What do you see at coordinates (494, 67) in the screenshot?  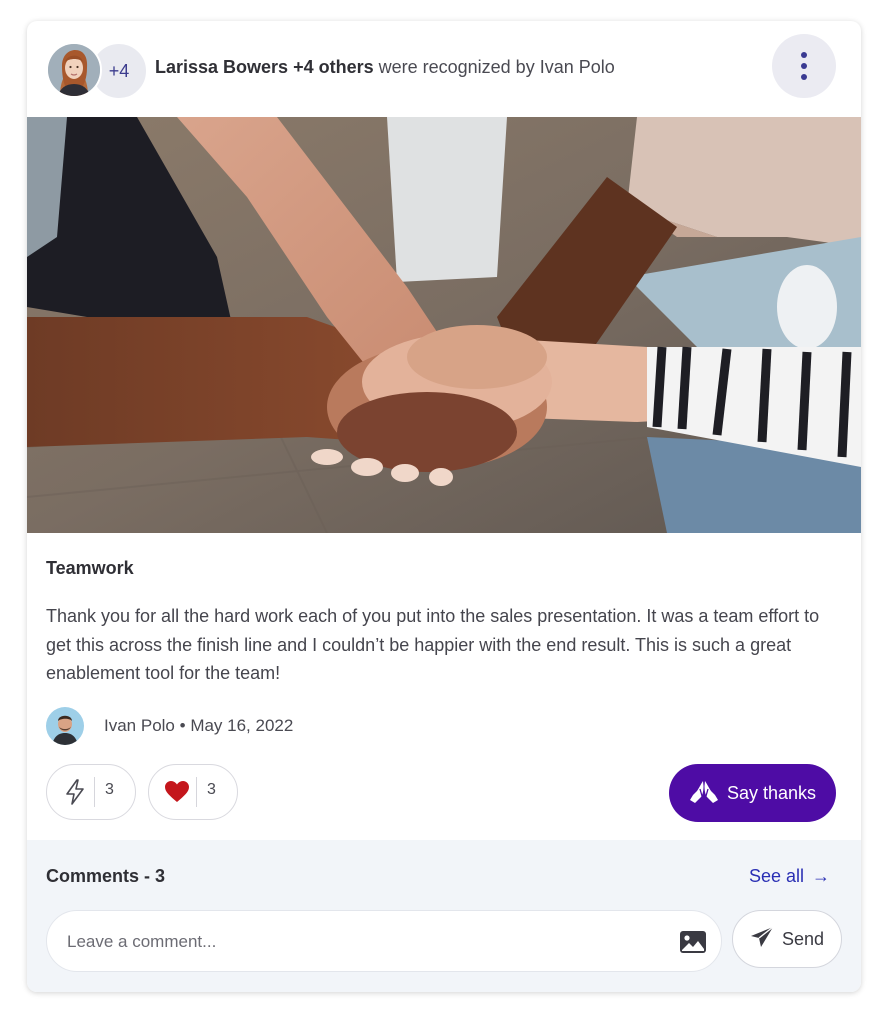 I see `recognition-action-text: were recognized by Ivan Polo` at bounding box center [494, 67].